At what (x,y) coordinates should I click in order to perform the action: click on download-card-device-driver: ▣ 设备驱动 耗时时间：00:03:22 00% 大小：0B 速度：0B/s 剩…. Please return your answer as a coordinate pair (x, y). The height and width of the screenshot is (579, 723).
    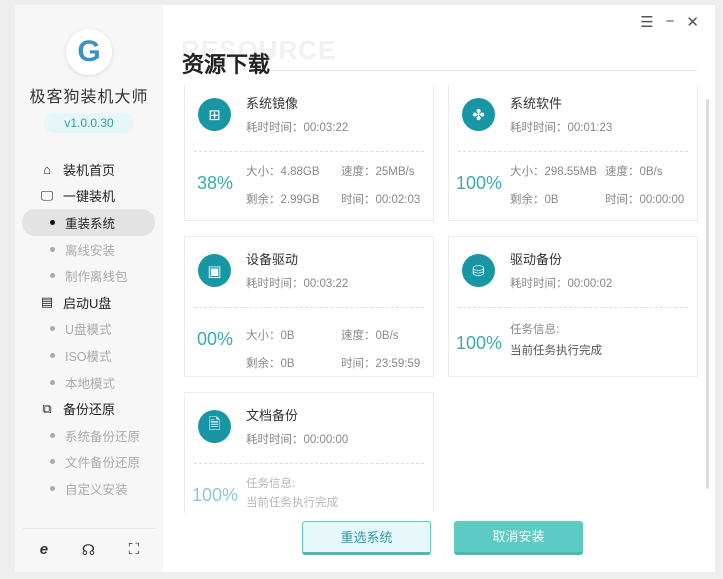
    Looking at the image, I should click on (309, 306).